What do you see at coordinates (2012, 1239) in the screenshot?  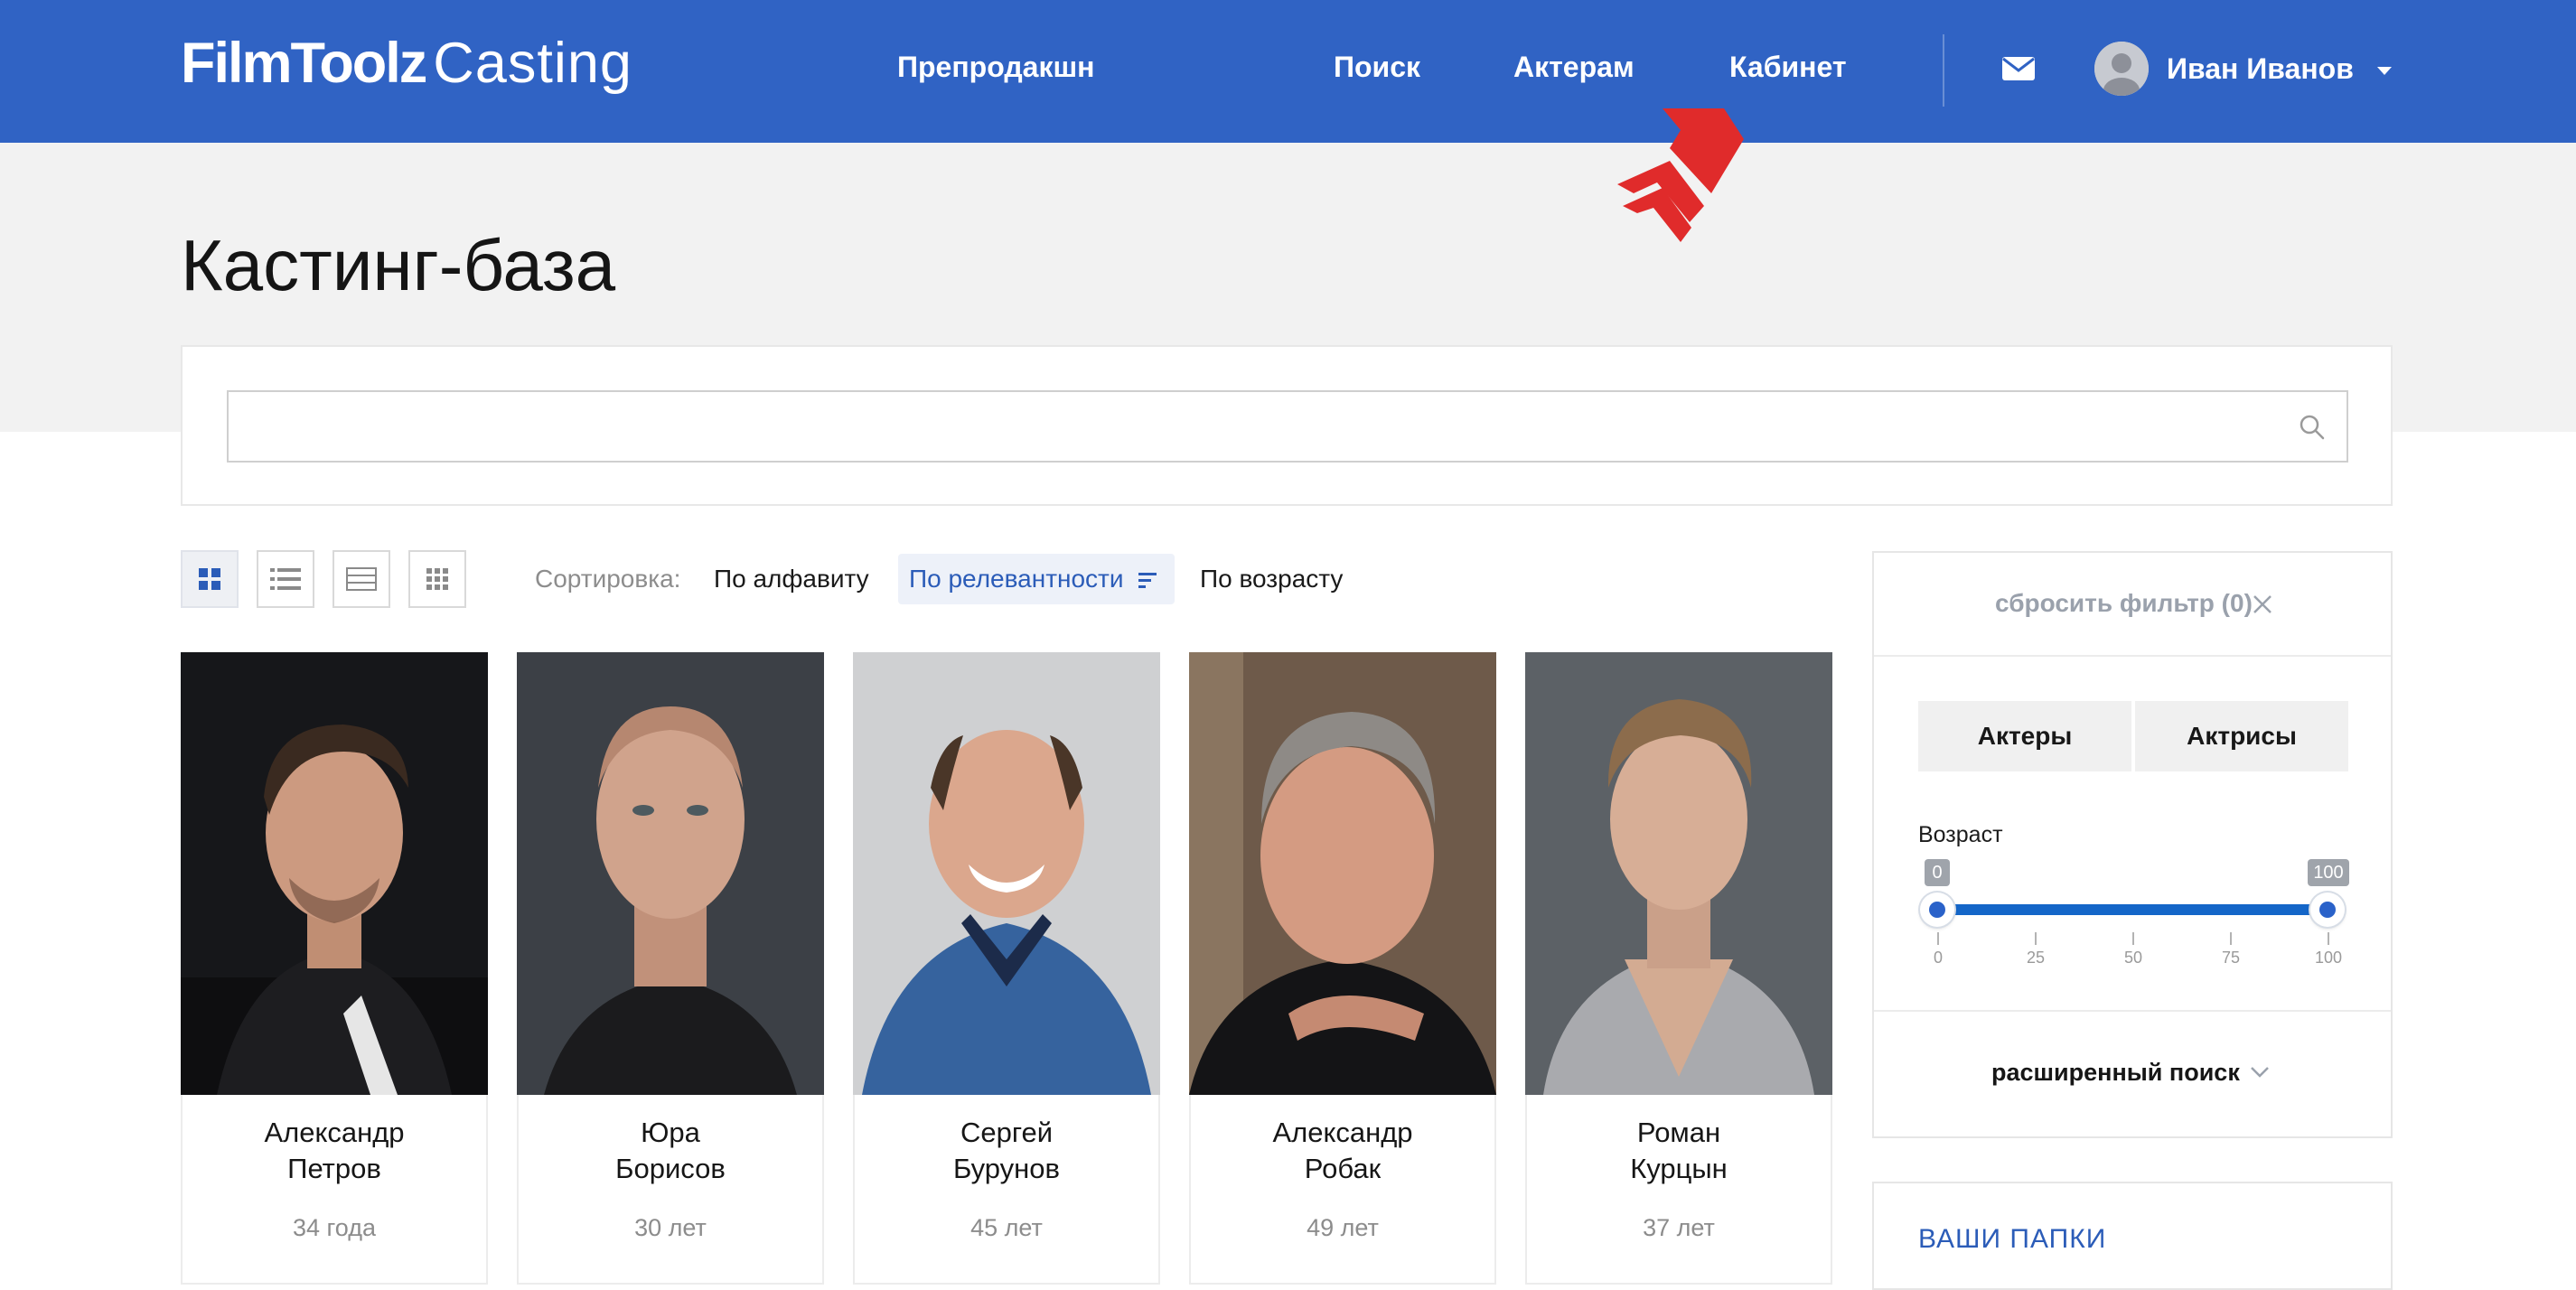 I see `folders-title-link: ВАШИ ПАПКИ` at bounding box center [2012, 1239].